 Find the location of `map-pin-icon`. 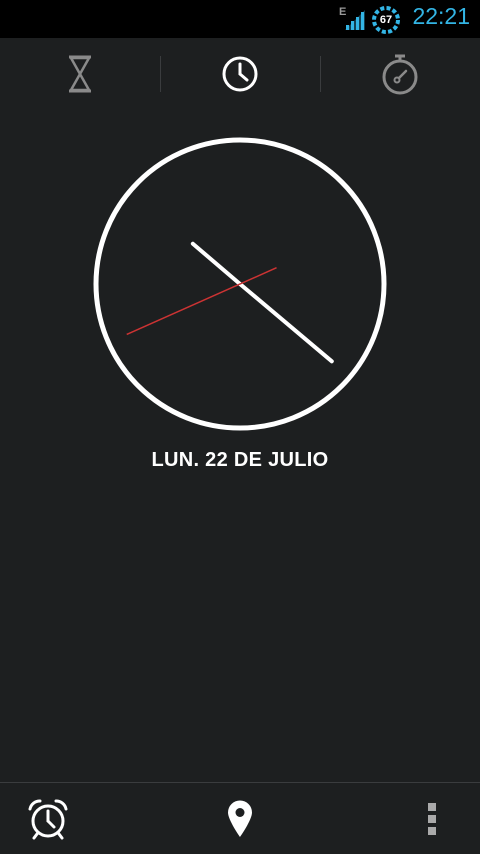

map-pin-icon is located at coordinates (240, 818).